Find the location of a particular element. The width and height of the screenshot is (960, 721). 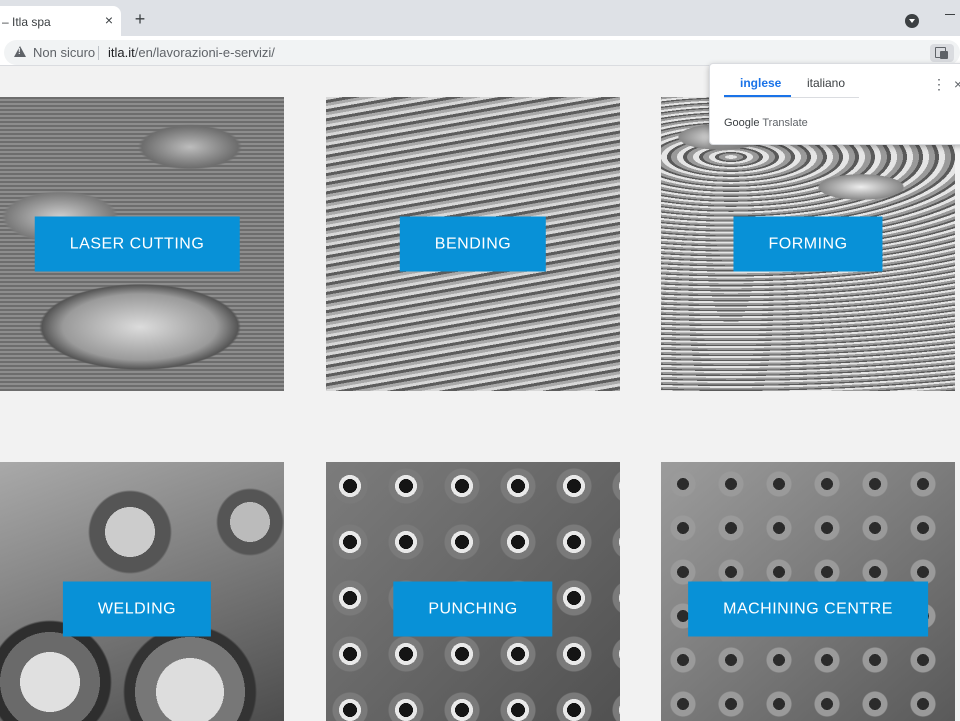

url-text: itla.it/en/lavorazioni-e-servizi/ is located at coordinates (191, 52).